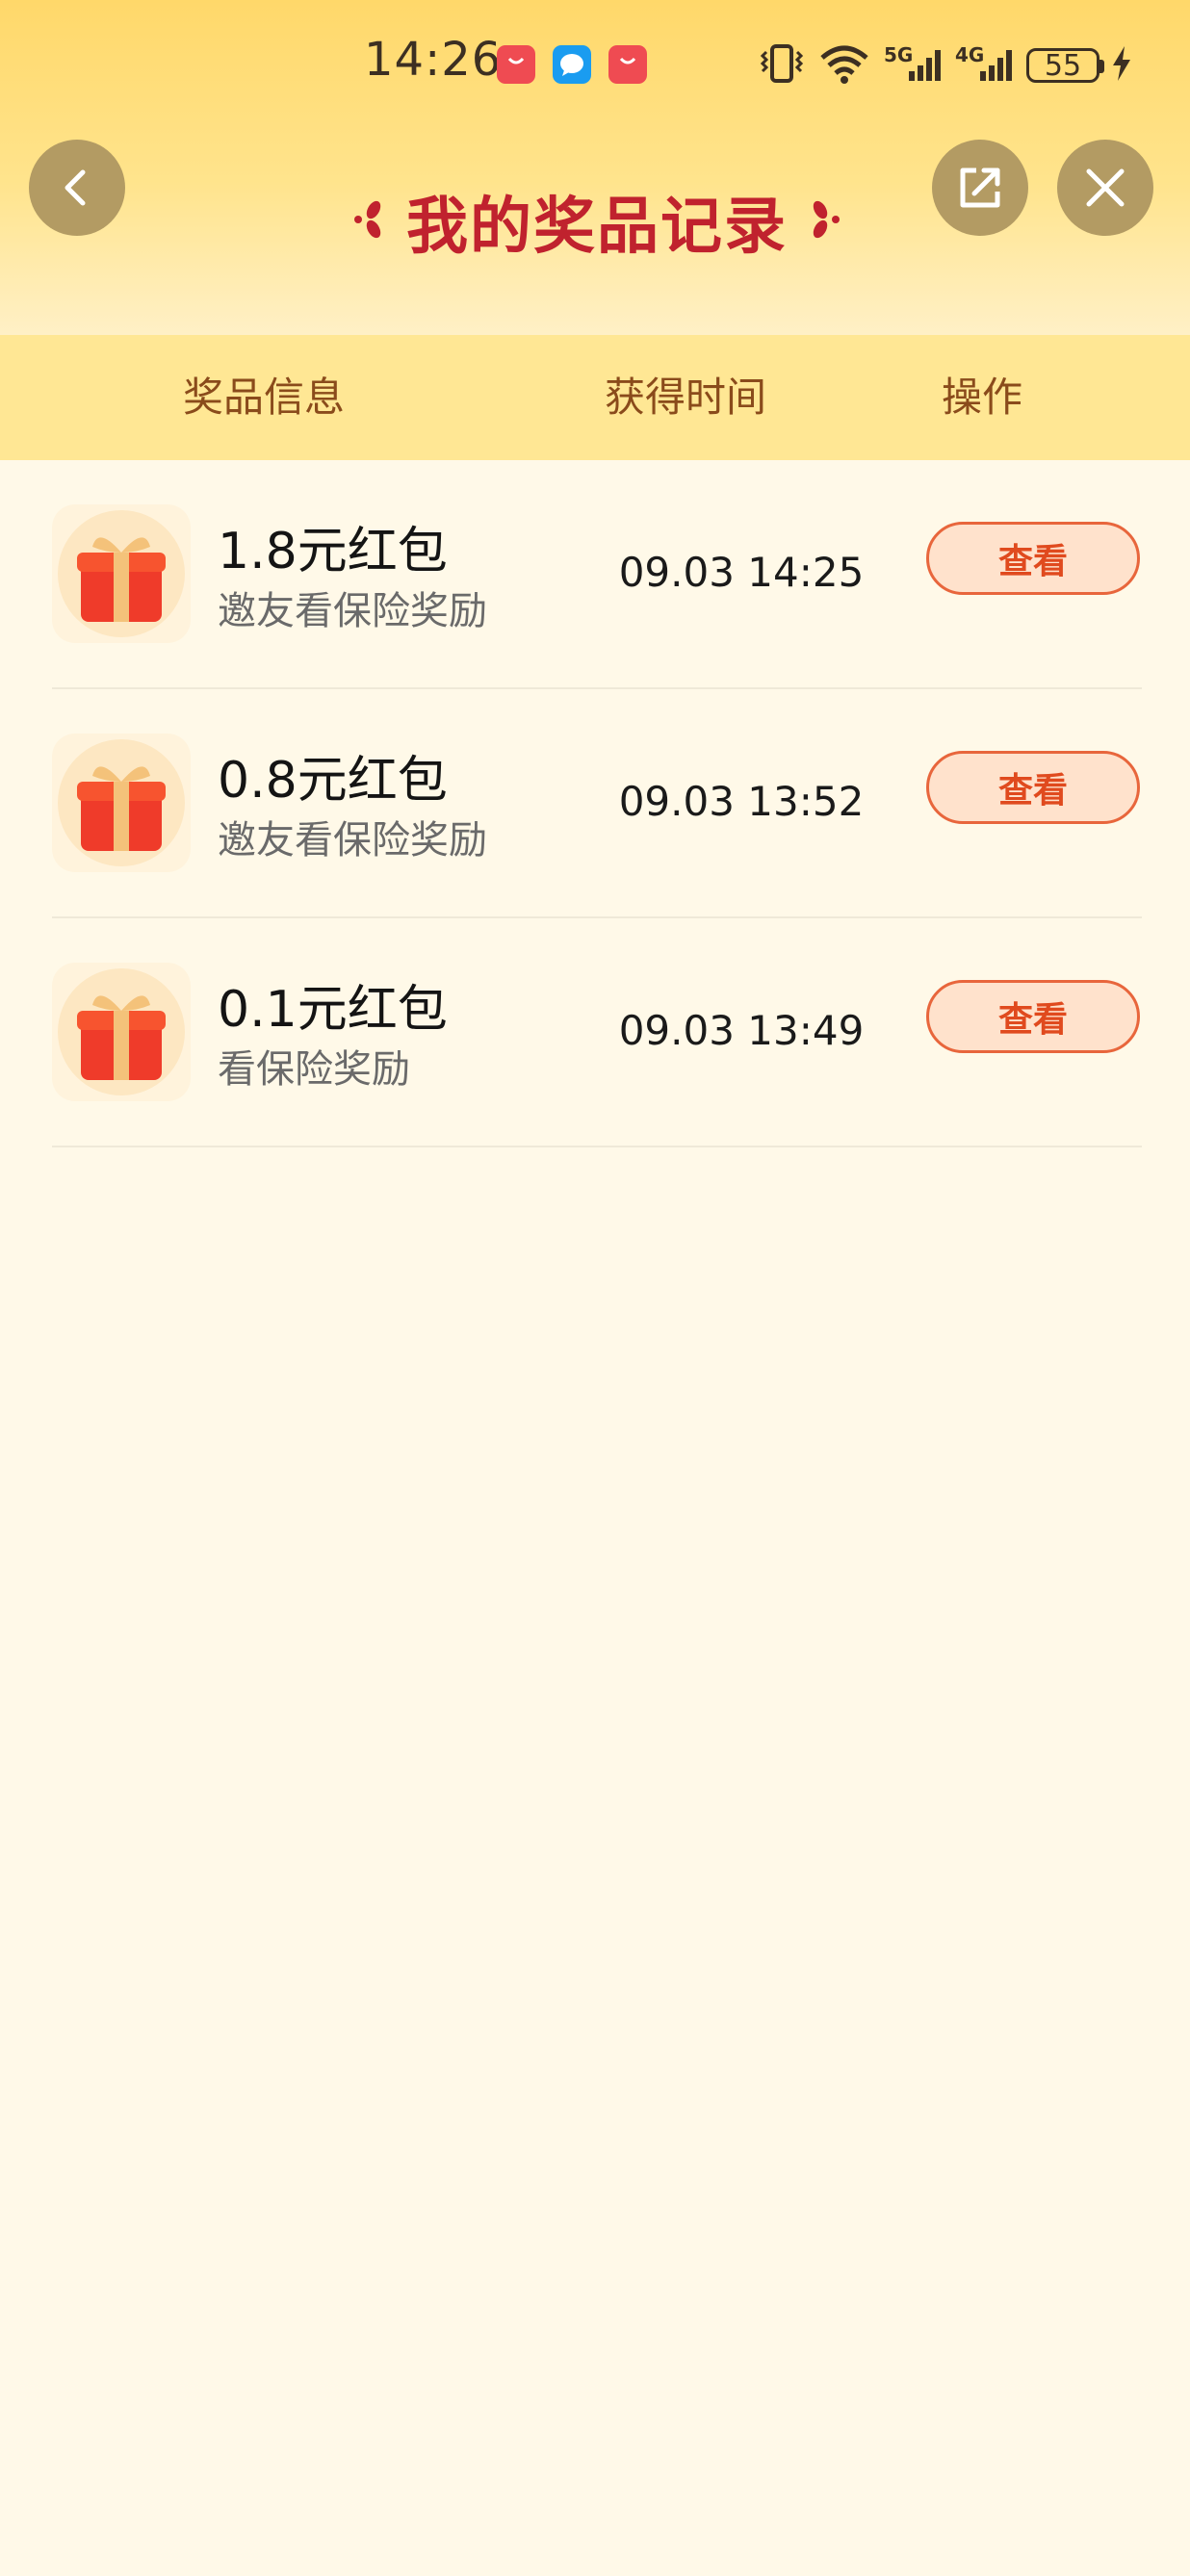  I want to click on page-title-area: 我的奖品记录, so click(597, 221).